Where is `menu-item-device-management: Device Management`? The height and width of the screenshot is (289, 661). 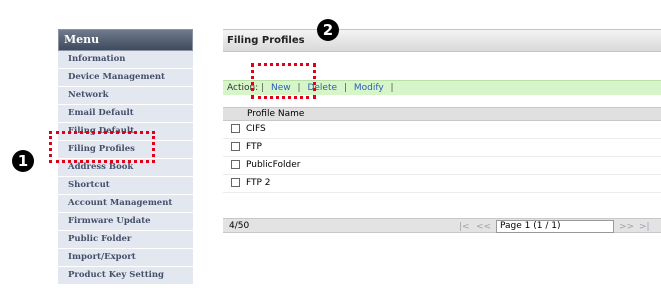
menu-item-device-management: Device Management is located at coordinates (125, 78).